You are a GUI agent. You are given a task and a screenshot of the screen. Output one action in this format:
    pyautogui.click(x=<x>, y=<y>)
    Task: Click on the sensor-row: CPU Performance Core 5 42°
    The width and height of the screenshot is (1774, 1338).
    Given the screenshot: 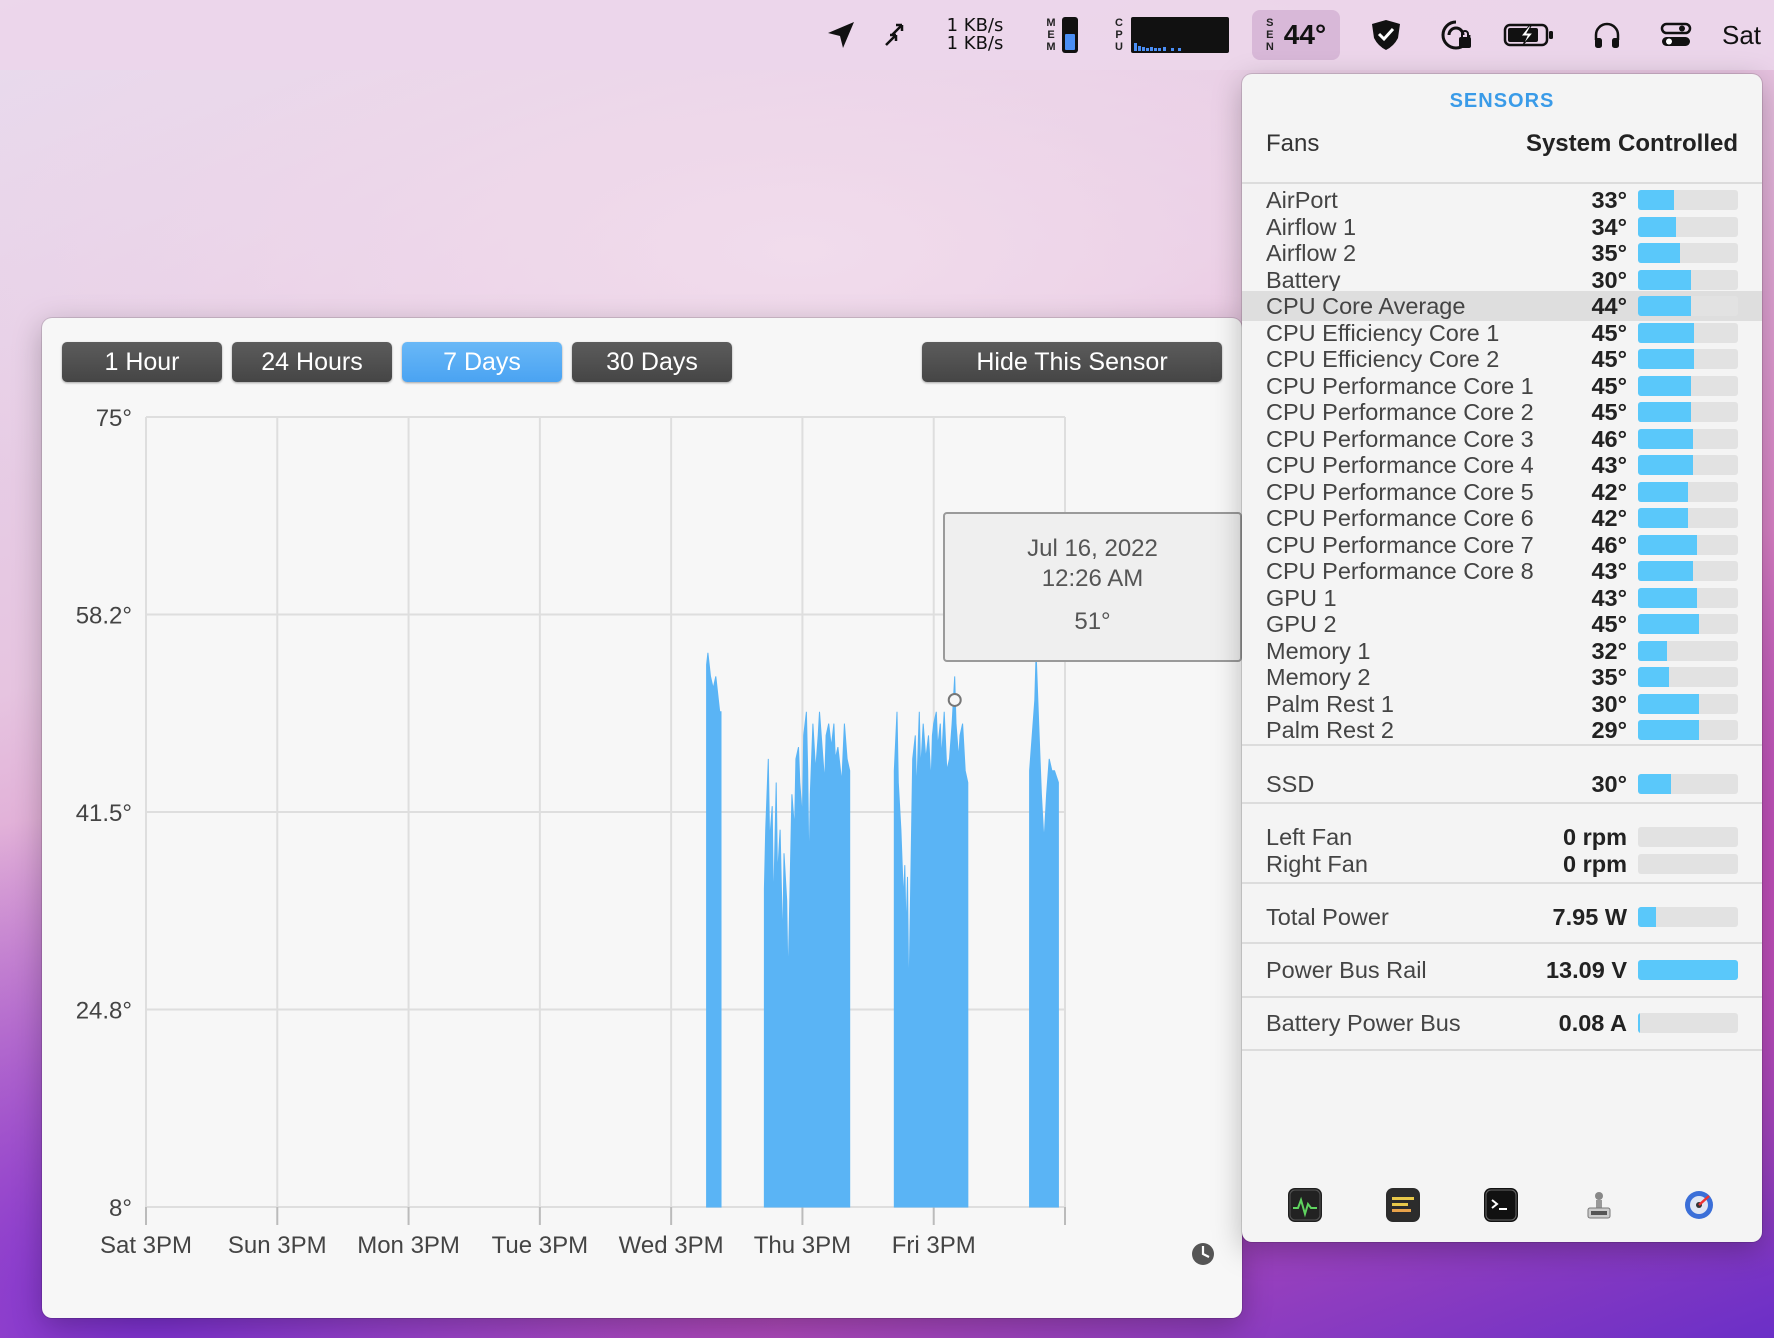 What is the action you would take?
    pyautogui.click(x=1502, y=492)
    